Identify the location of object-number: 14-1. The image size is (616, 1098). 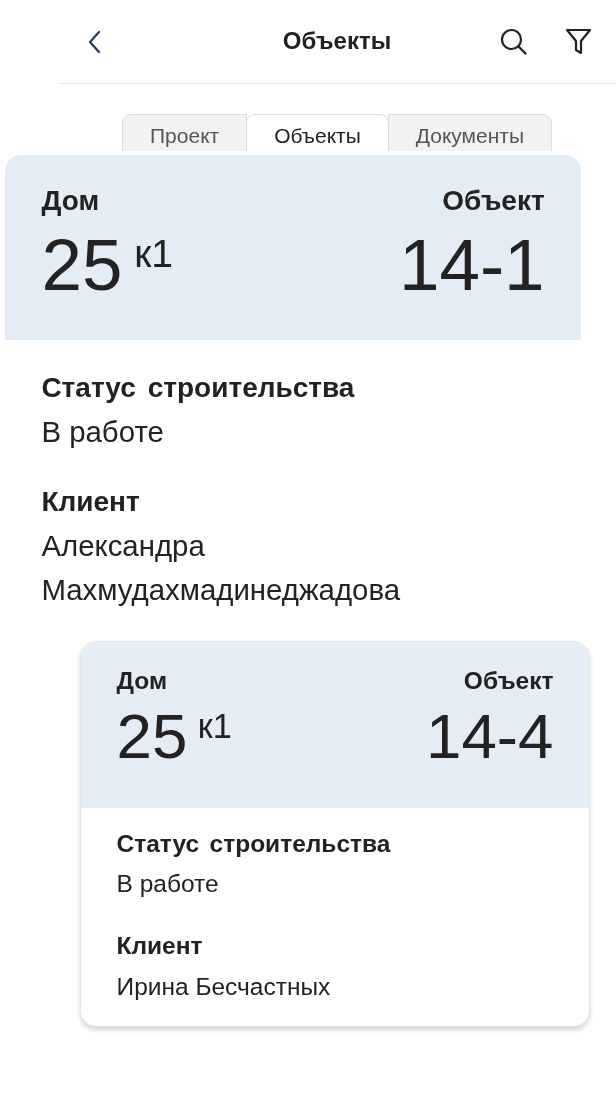
(471, 265).